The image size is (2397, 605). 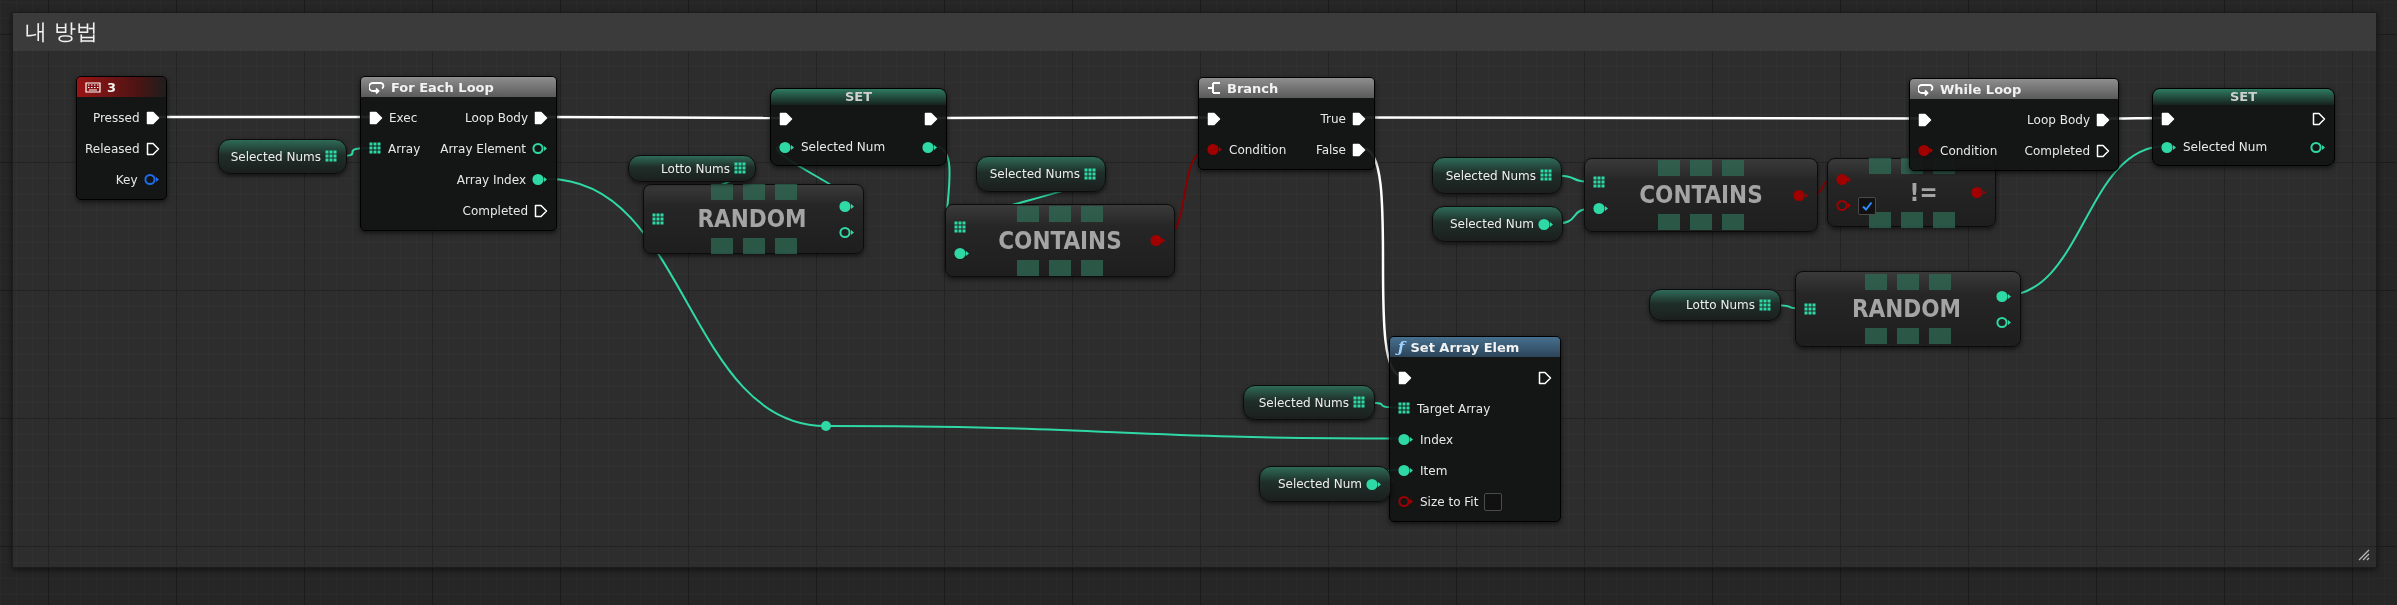 What do you see at coordinates (404, 148) in the screenshot?
I see `pin-label: Array` at bounding box center [404, 148].